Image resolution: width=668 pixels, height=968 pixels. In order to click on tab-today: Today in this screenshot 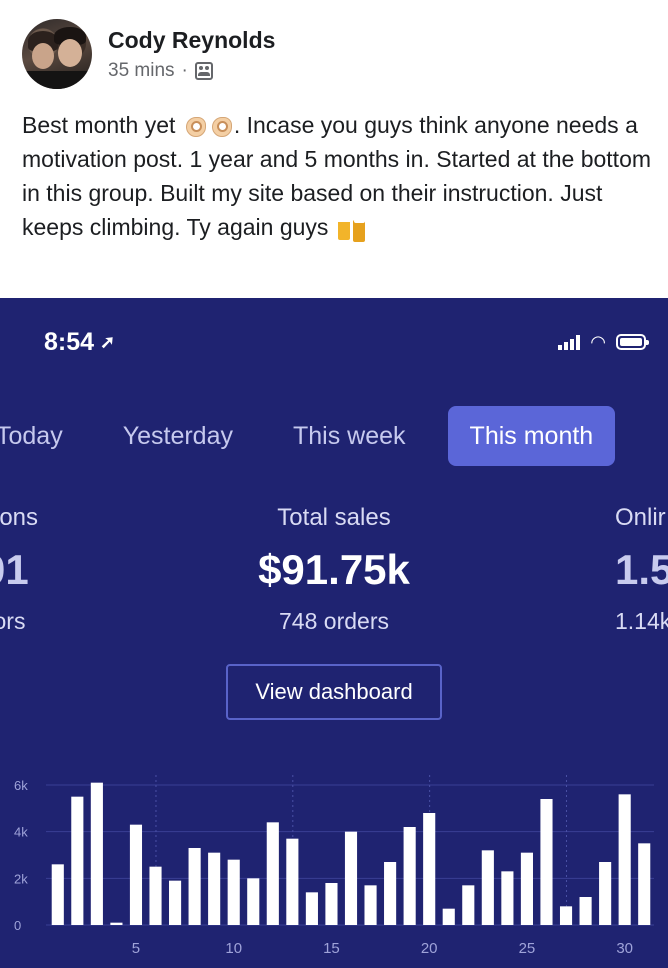, I will do `click(46, 436)`.